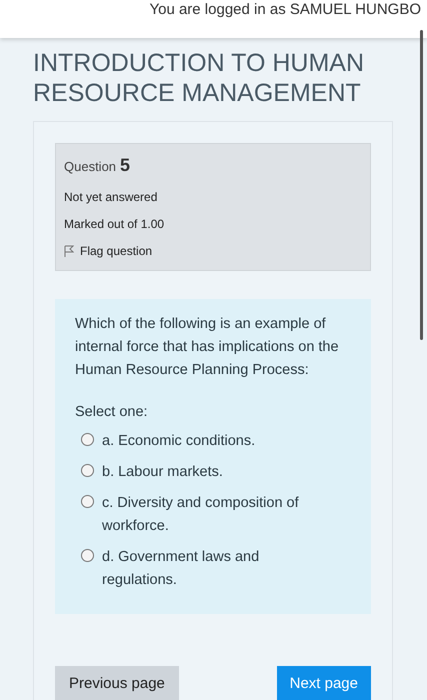  I want to click on flag-icon, so click(69, 251).